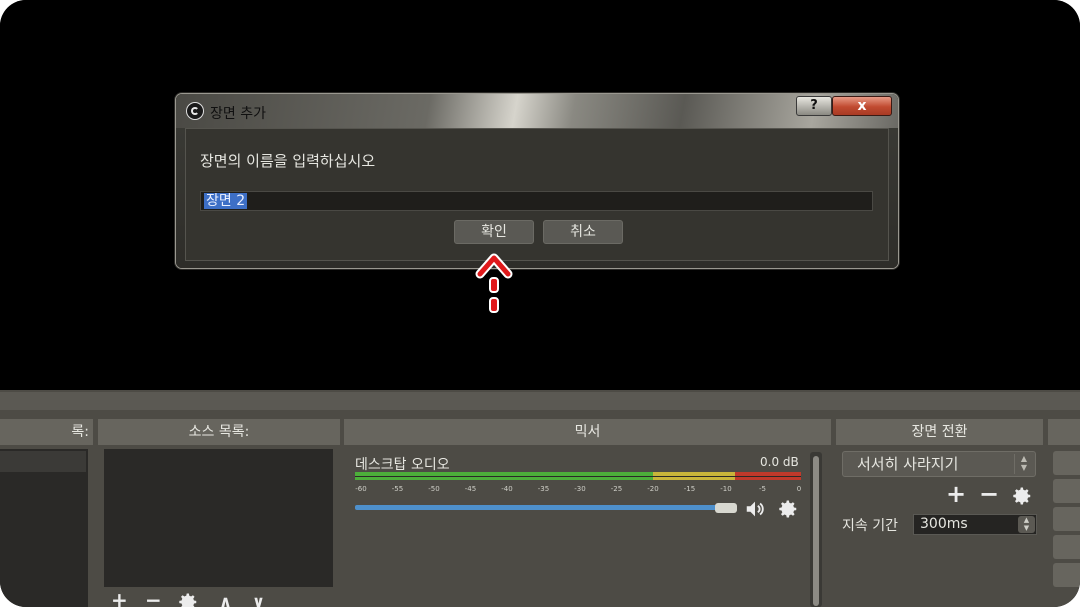  I want to click on move-source-up-button: ∧, so click(225, 599).